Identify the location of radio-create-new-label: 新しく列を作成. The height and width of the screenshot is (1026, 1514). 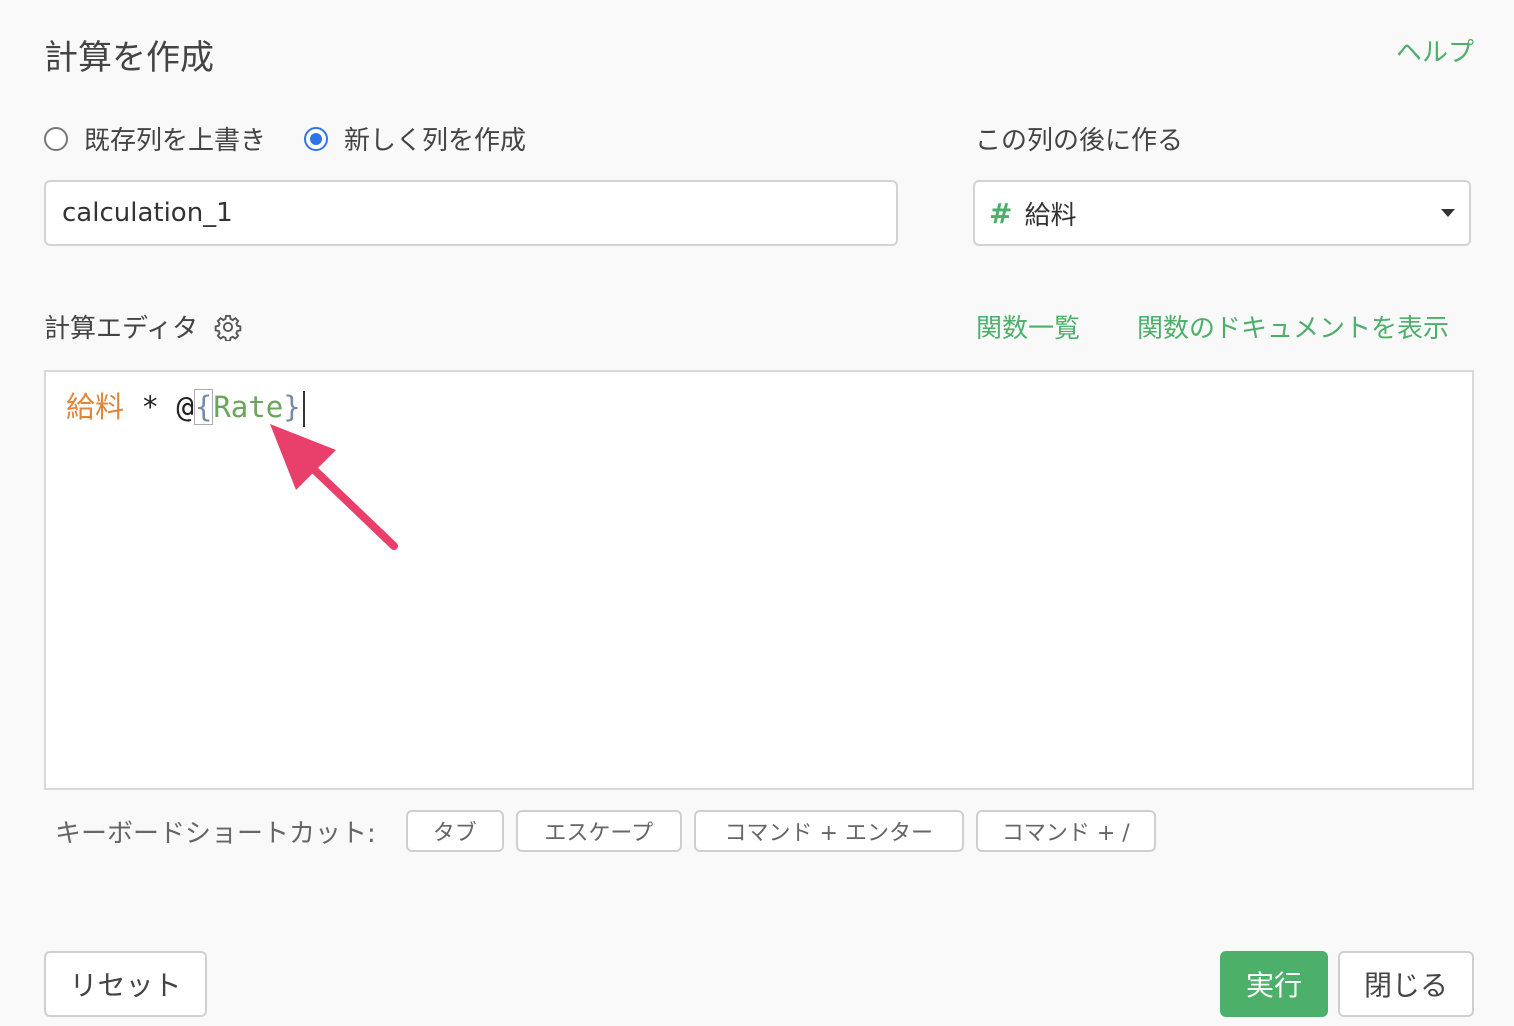
(435, 141).